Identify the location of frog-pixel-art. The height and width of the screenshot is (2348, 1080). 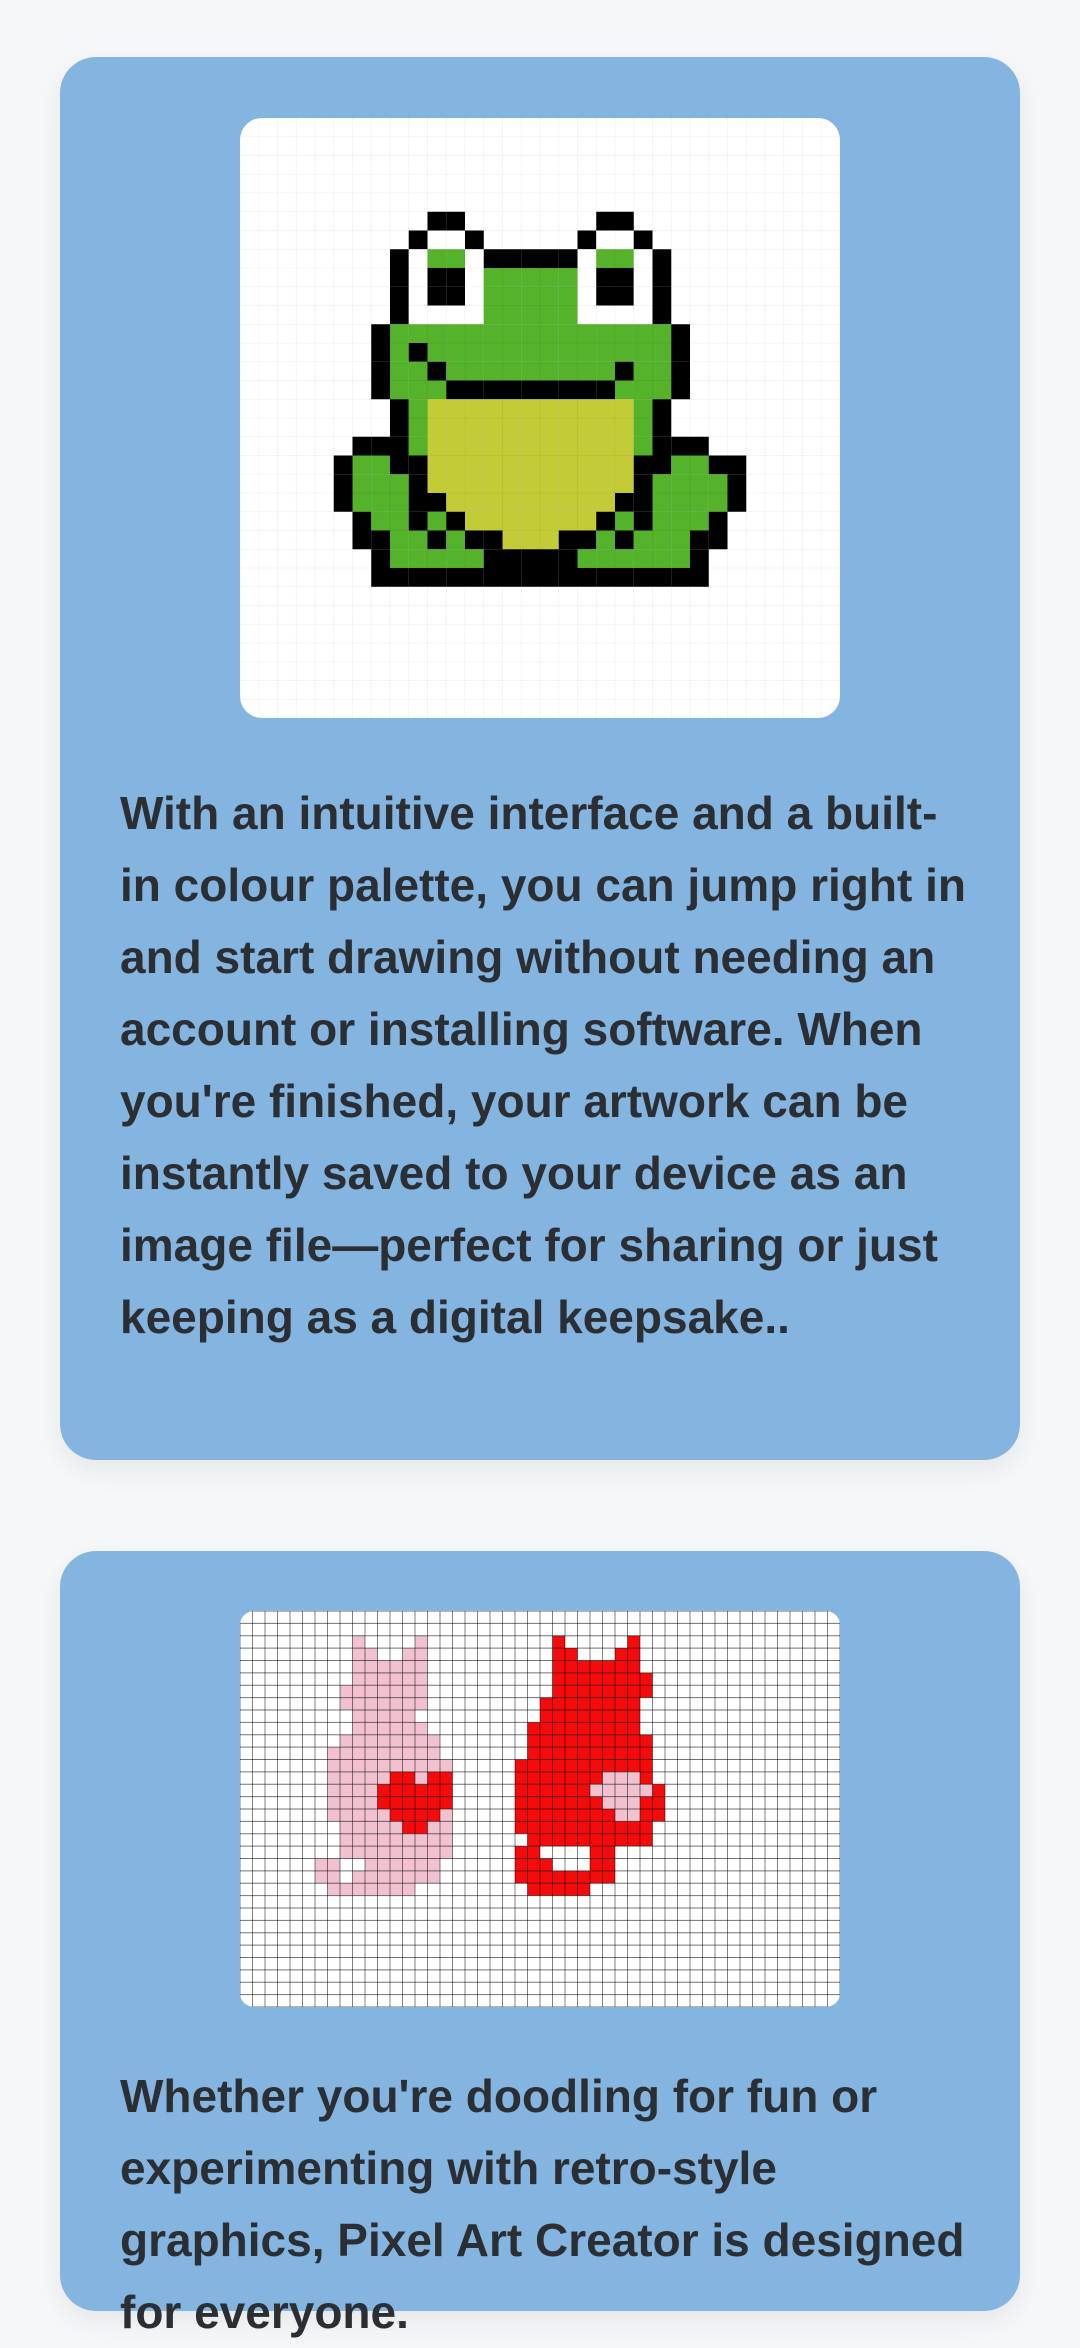
(540, 418).